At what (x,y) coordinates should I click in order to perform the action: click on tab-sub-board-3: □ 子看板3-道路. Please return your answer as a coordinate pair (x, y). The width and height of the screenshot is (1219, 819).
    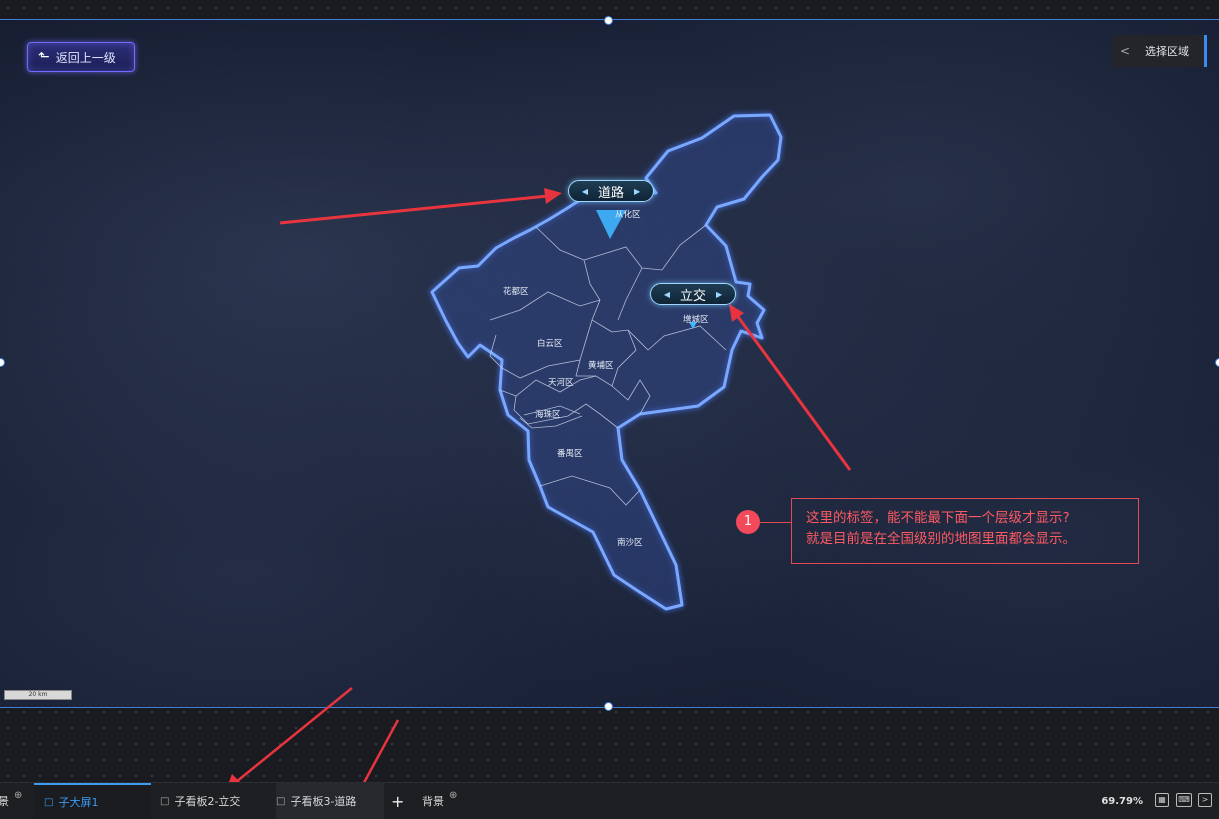
    Looking at the image, I should click on (330, 801).